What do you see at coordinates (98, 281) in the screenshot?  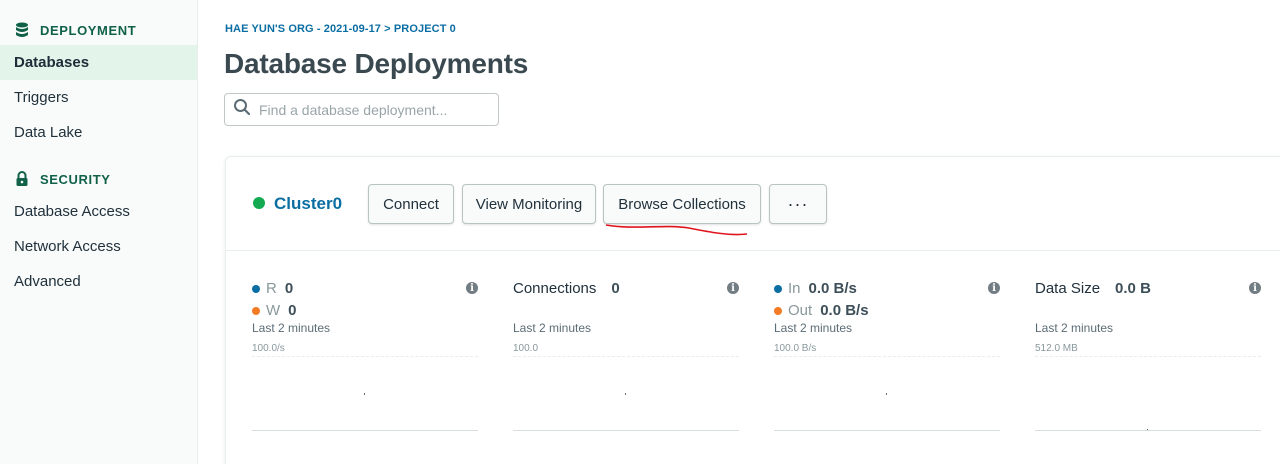 I see `sidebar-item-advanced: Advanced` at bounding box center [98, 281].